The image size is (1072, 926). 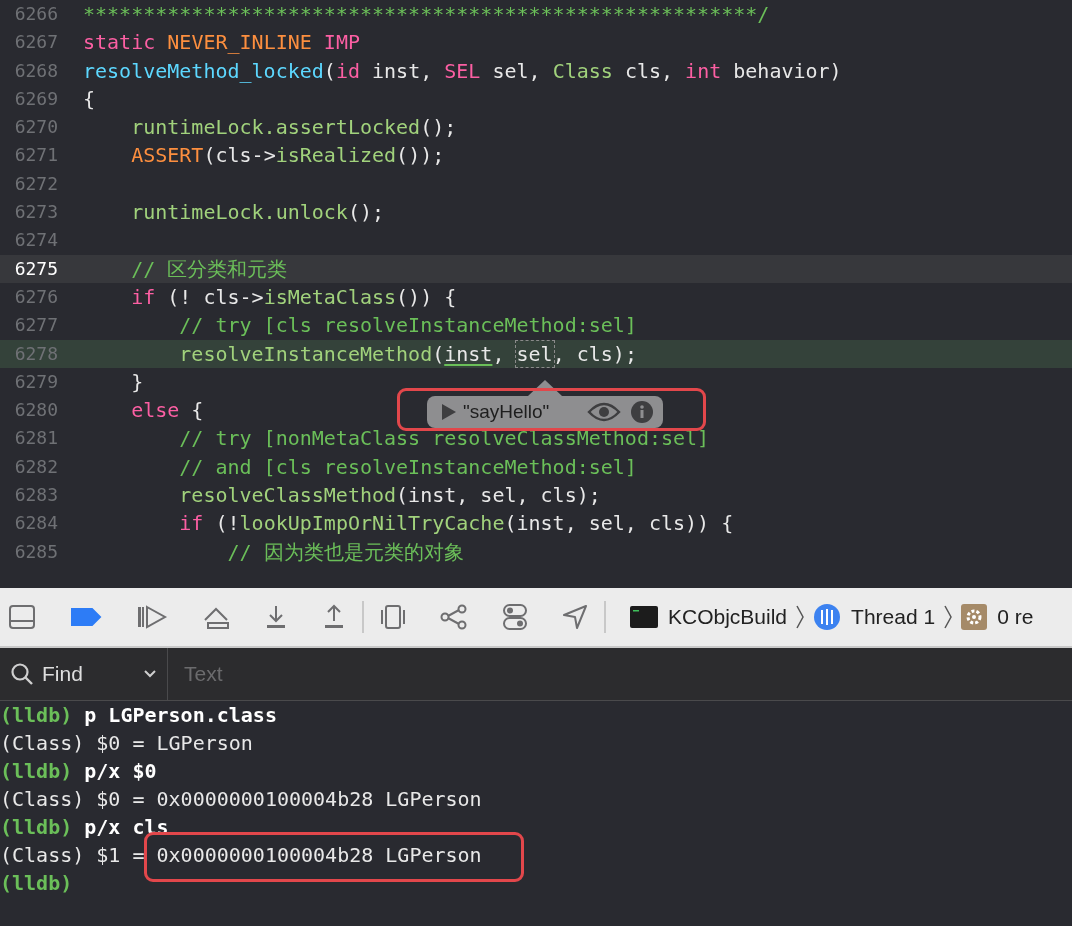 I want to click on line-number: 6273, so click(x=35, y=212).